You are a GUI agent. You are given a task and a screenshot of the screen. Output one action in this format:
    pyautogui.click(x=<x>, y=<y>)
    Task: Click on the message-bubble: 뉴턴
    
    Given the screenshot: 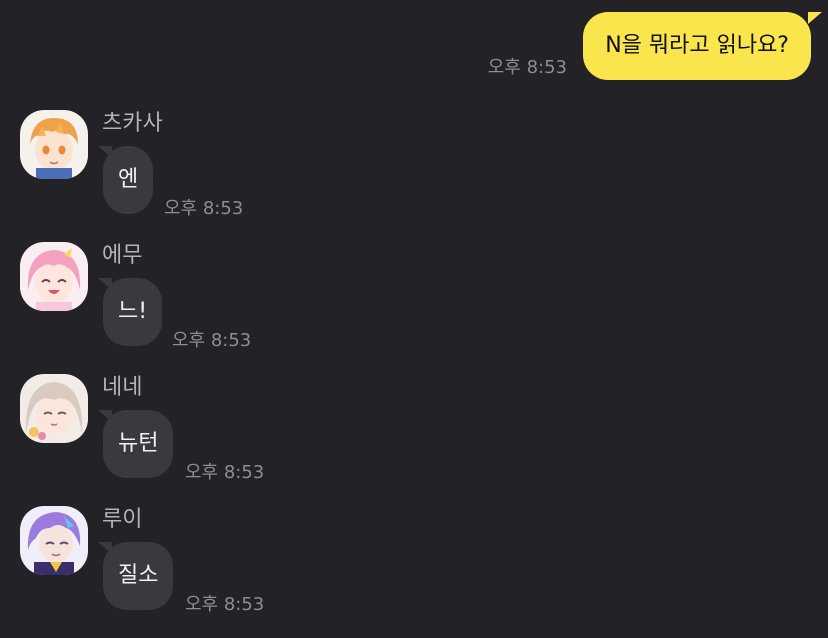 What is the action you would take?
    pyautogui.click(x=138, y=444)
    